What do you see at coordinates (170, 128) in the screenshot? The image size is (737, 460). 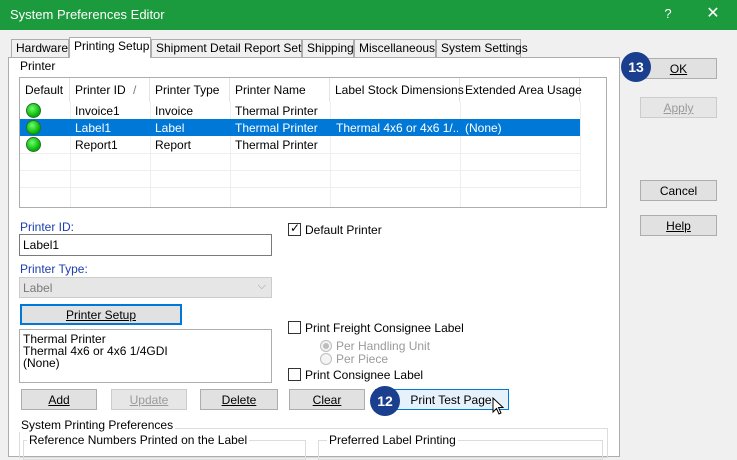 I see `printer-type-cell: Label` at bounding box center [170, 128].